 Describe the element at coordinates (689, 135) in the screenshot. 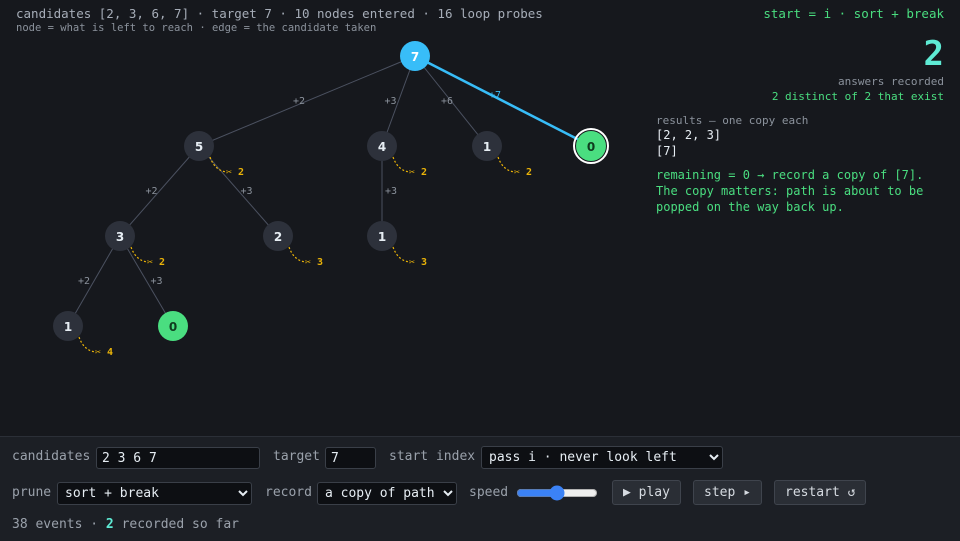

I see `result-item: [2, 2, 3]` at that location.